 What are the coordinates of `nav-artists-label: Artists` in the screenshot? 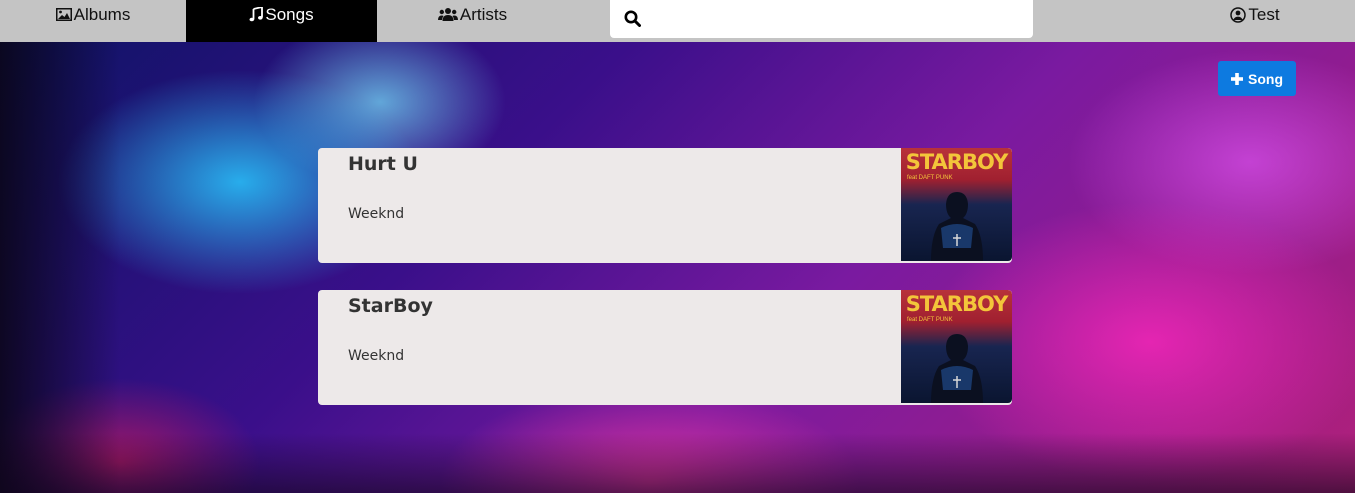 It's located at (483, 14).